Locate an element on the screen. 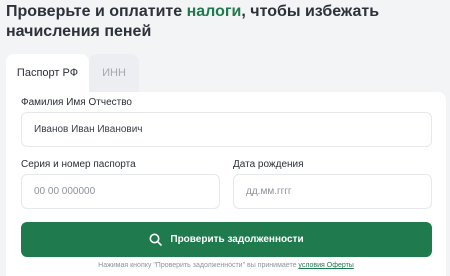 This screenshot has height=276, width=450. birth-date-label: Дата рождения is located at coordinates (268, 164).